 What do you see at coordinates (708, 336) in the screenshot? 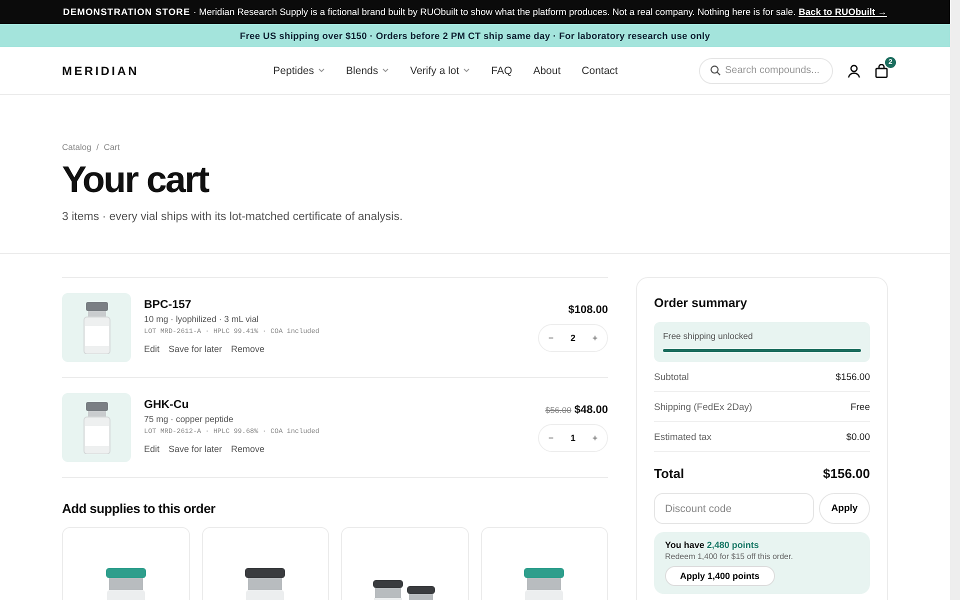
I see `shipping-status: Free shipping unlocked` at bounding box center [708, 336].